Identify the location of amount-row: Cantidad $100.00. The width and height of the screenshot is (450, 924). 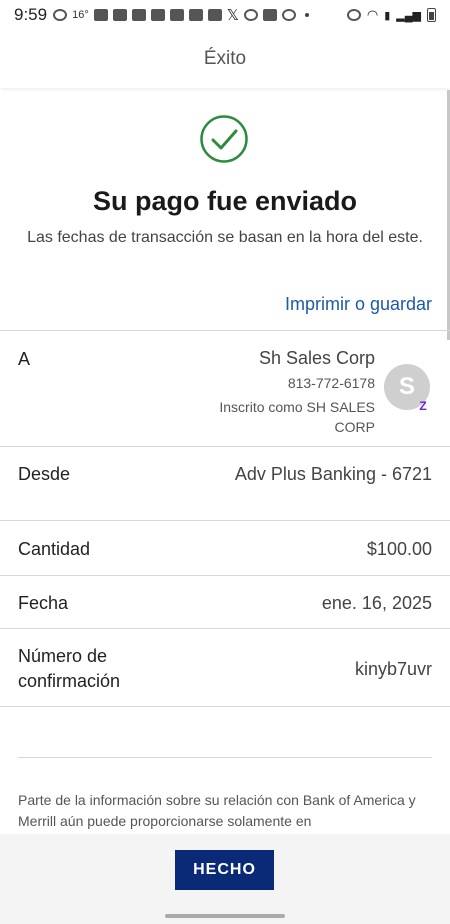
(225, 547).